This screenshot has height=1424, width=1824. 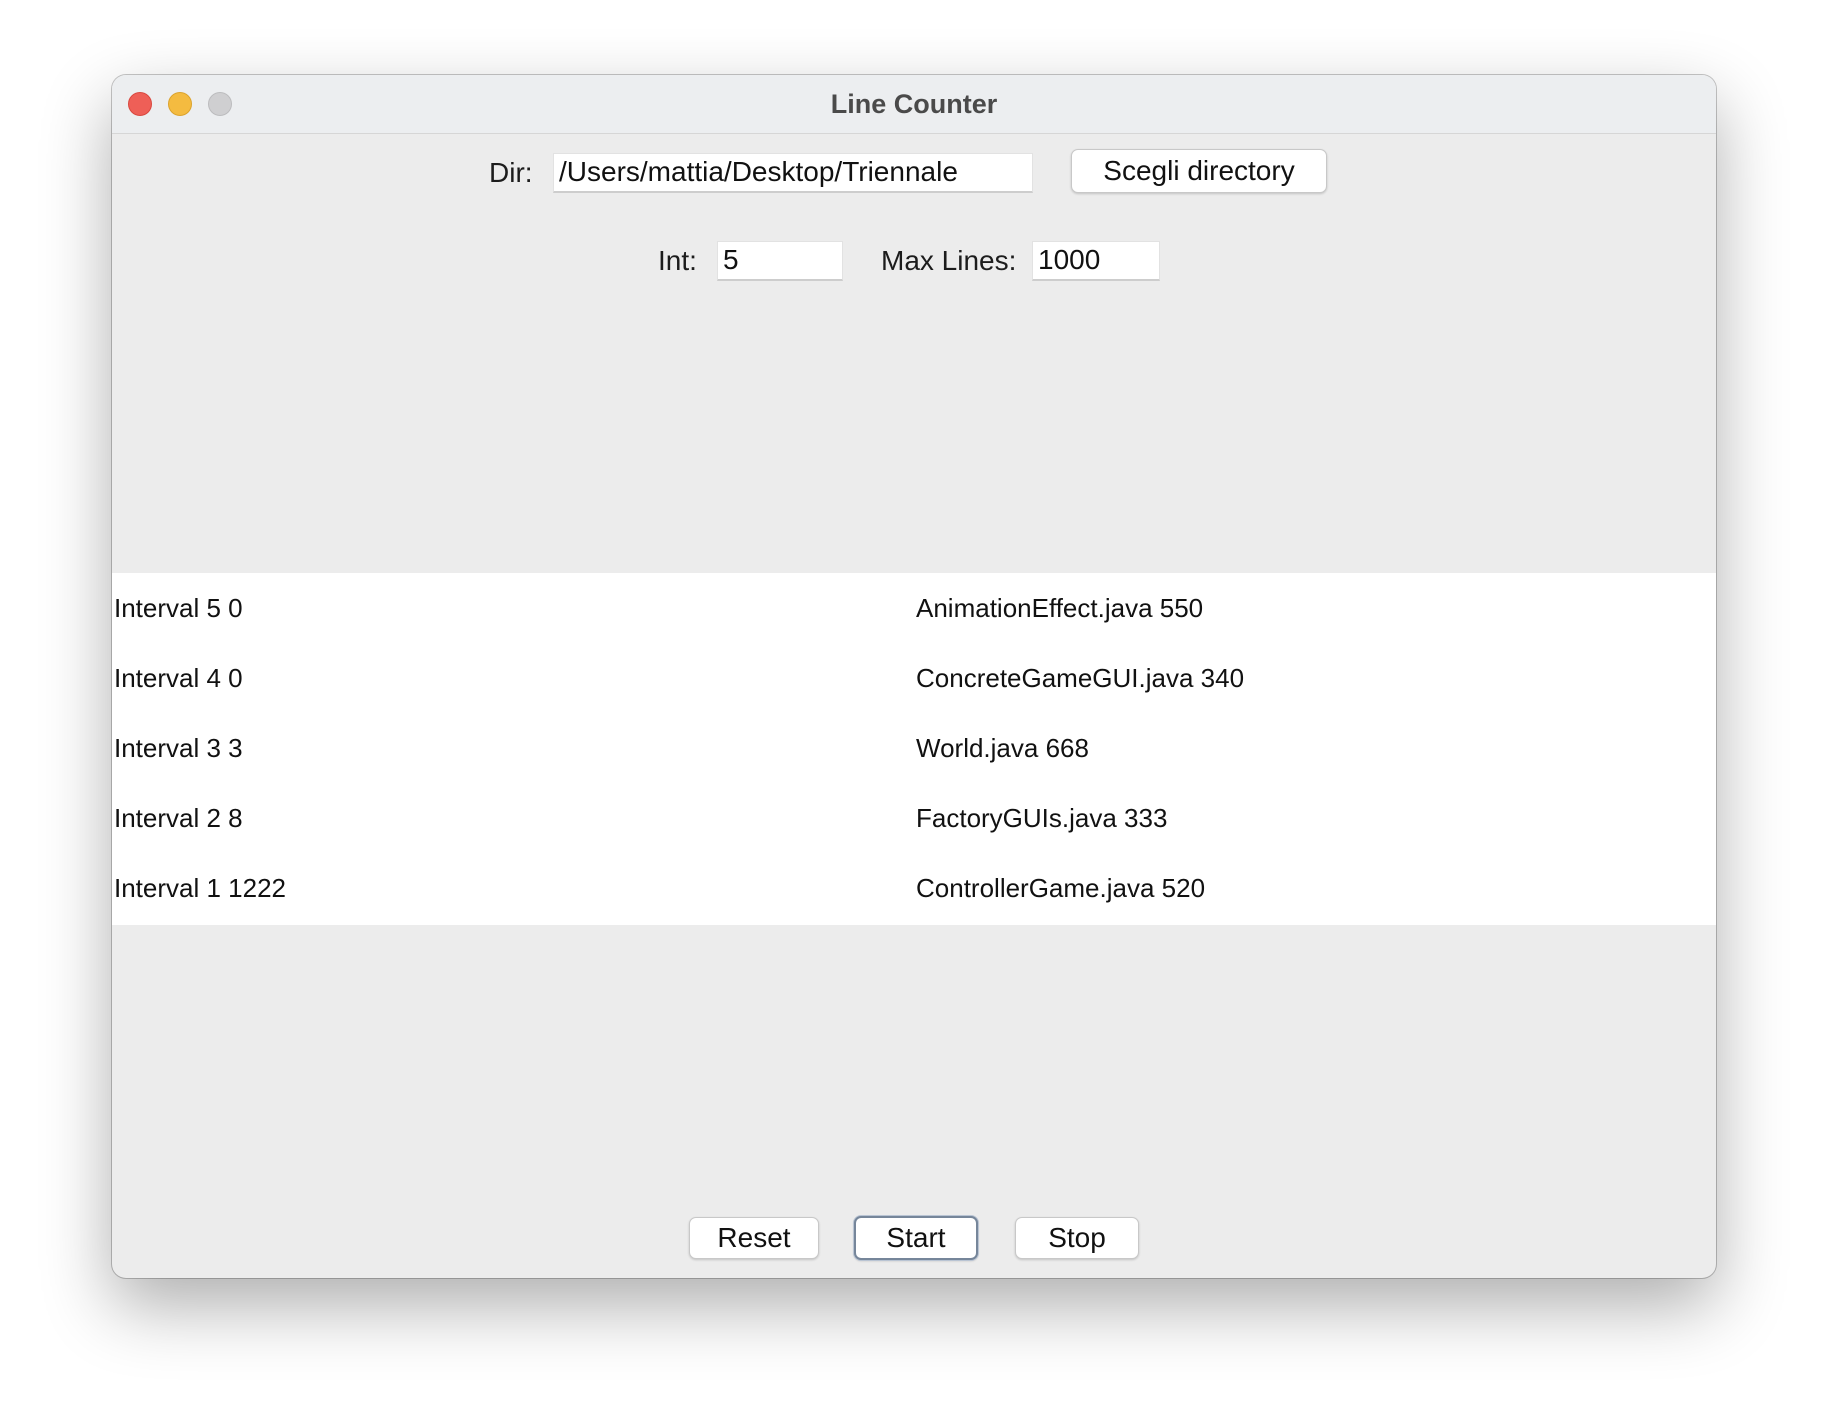 What do you see at coordinates (914, 818) in the screenshot?
I see `result-row: Interval 2 8 FactoryGUIs.java 333` at bounding box center [914, 818].